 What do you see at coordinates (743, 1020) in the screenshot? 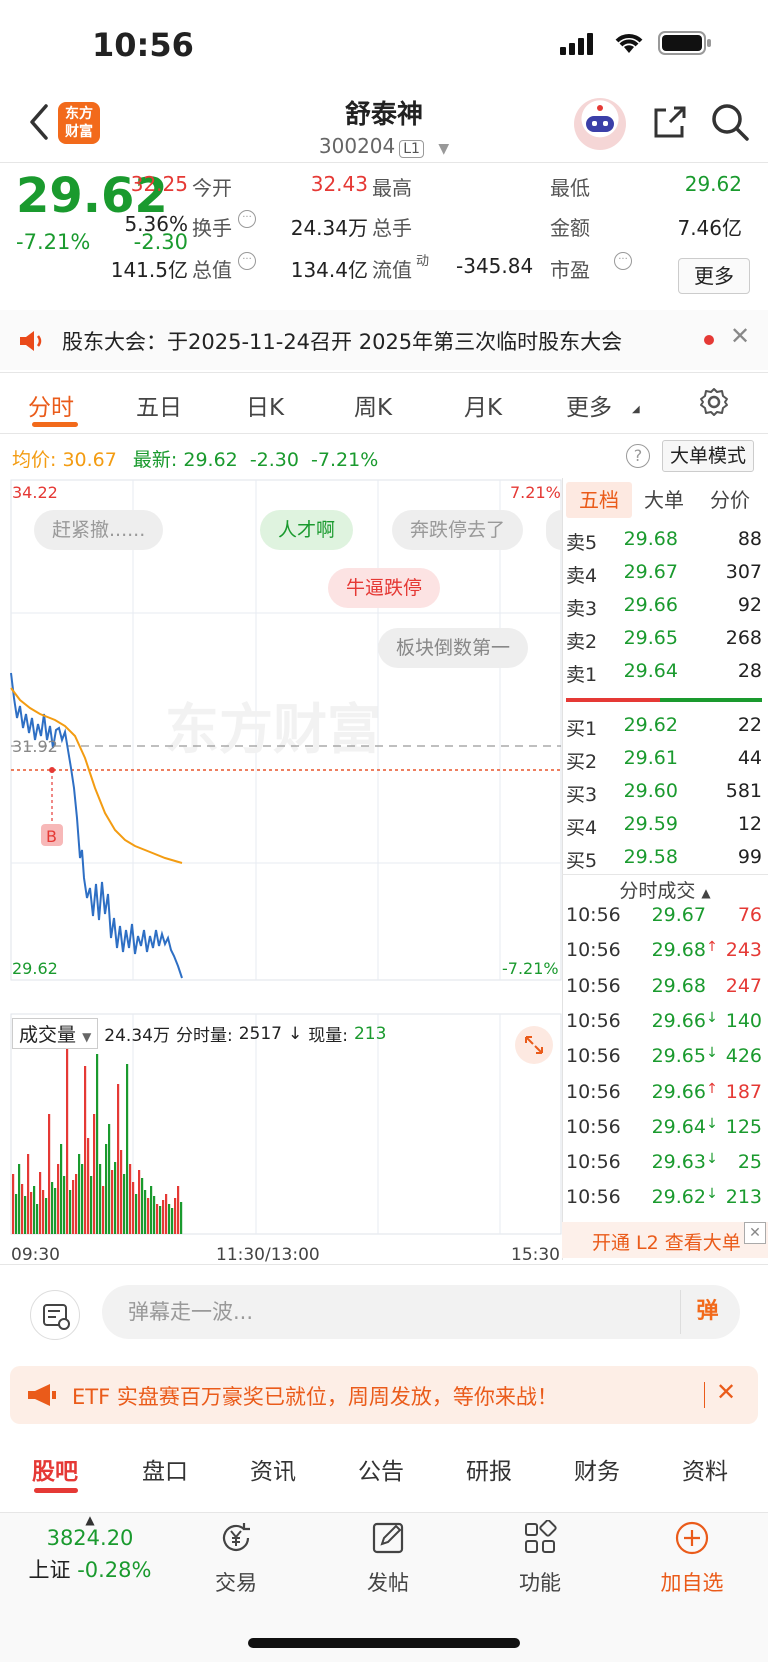
I see `tick-volume: 140` at bounding box center [743, 1020].